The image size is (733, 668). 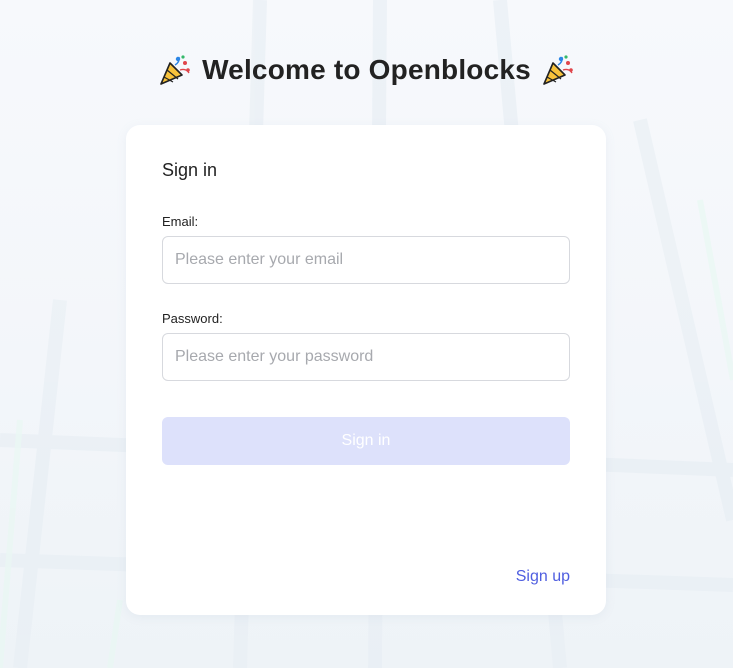 I want to click on password-label: Password:, so click(x=192, y=318).